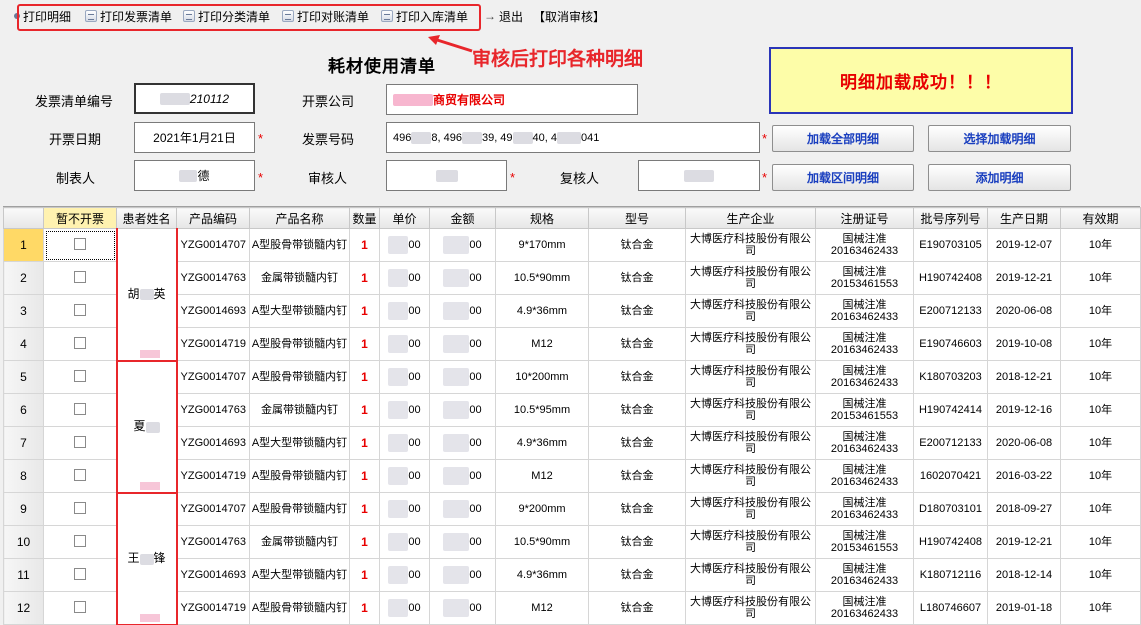  I want to click on lot-serial-cell: 1602070421, so click(950, 476).